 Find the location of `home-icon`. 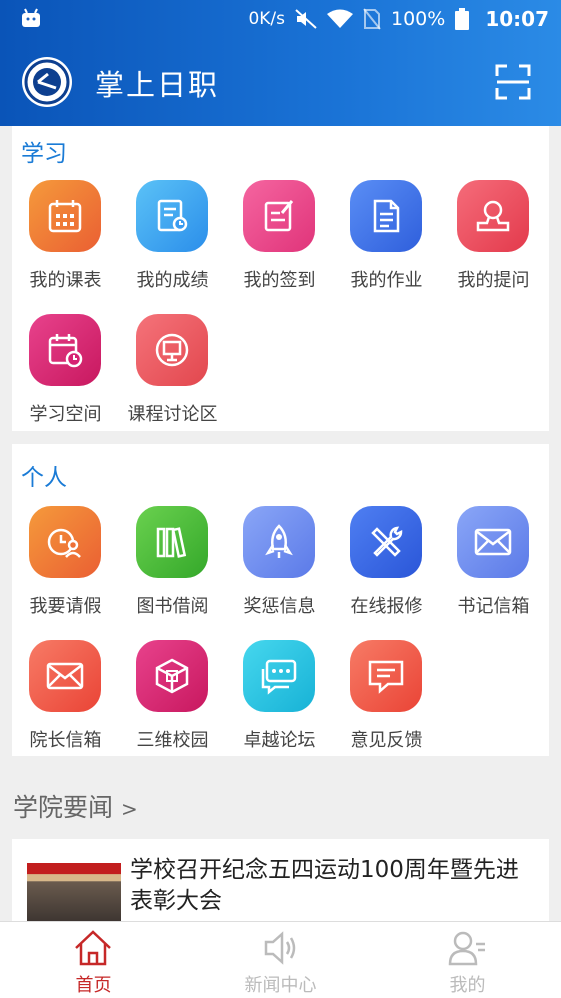

home-icon is located at coordinates (93, 948).